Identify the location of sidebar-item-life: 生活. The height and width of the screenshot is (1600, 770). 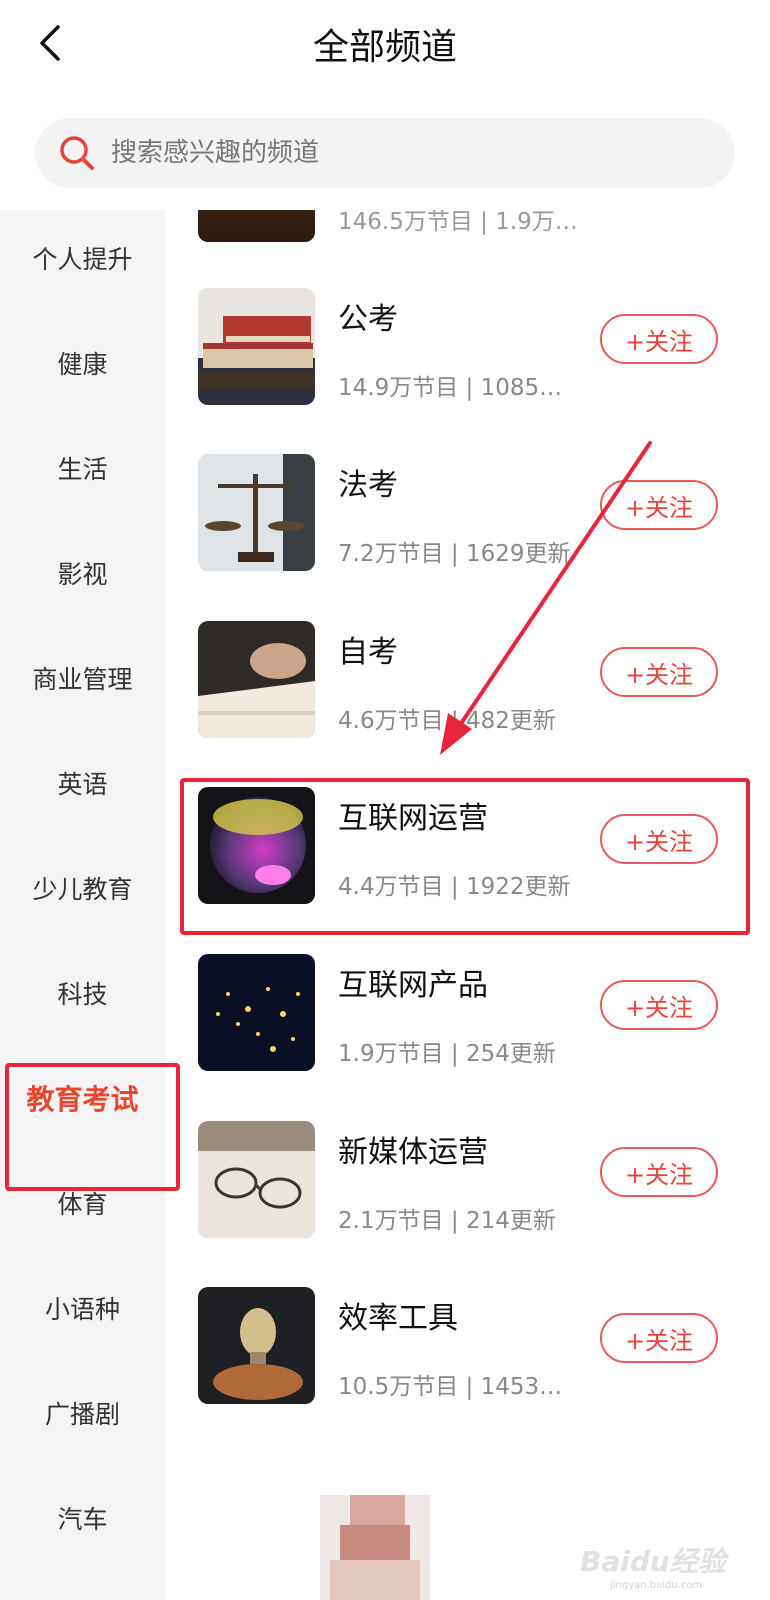
(82, 468).